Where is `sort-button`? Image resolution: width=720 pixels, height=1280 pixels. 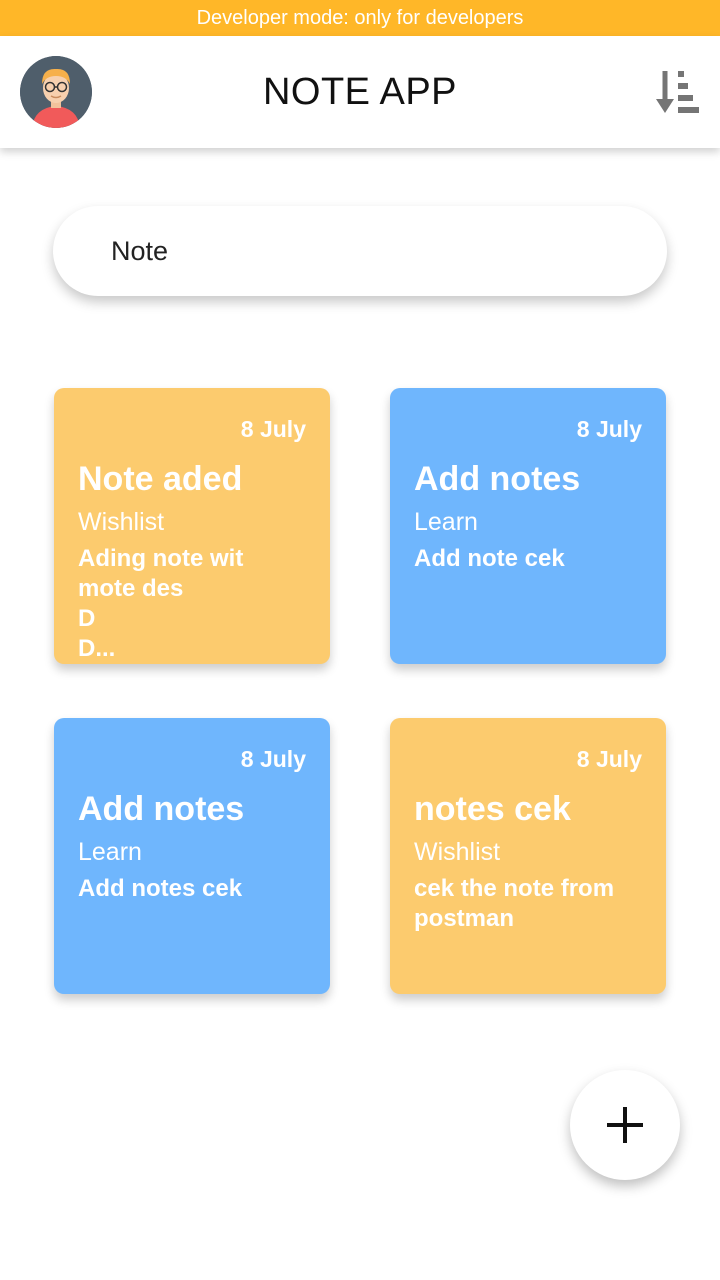
sort-button is located at coordinates (678, 92).